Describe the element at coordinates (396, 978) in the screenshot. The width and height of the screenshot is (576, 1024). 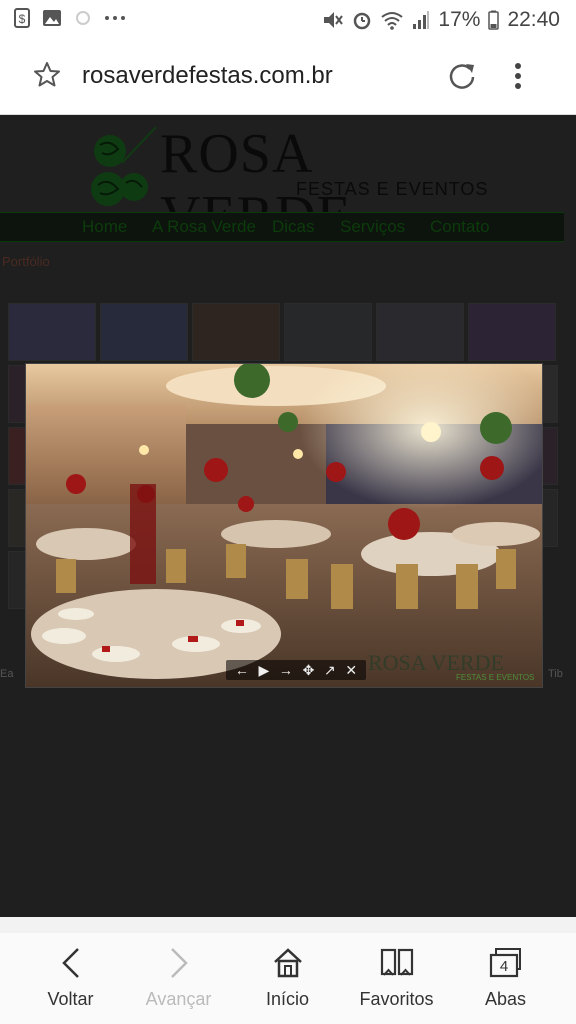
I see `bookmarks-button: Favoritos` at that location.